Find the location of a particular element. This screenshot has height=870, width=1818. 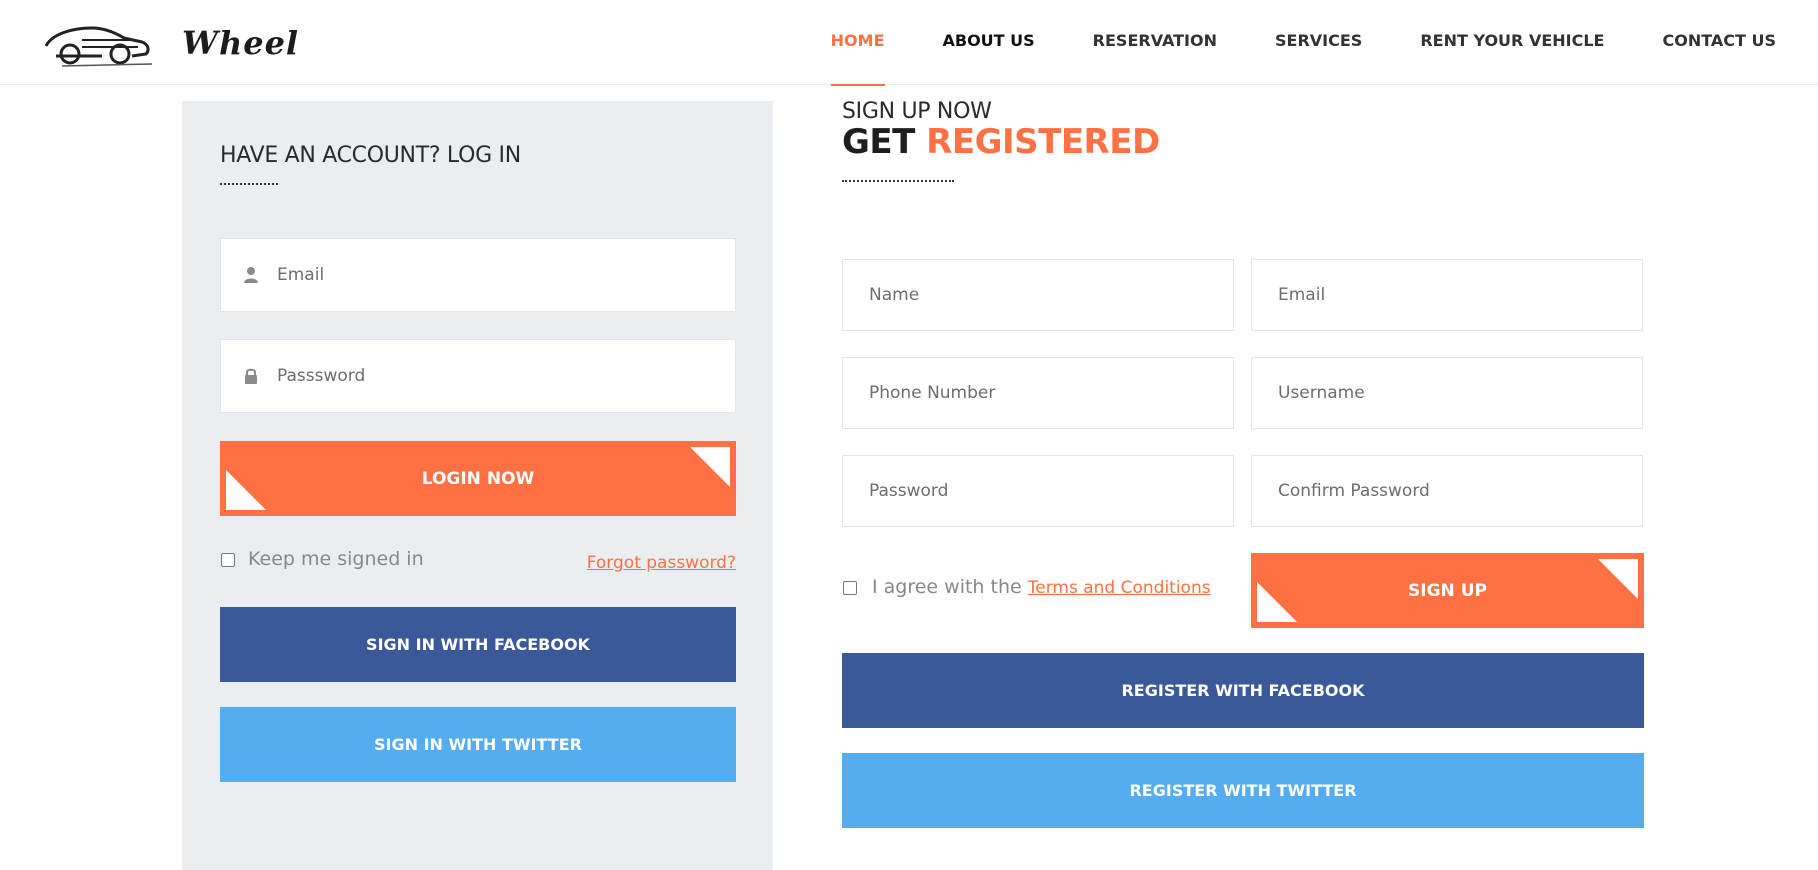

keep-signed-in-label: Keep me signed in is located at coordinates (336, 559).